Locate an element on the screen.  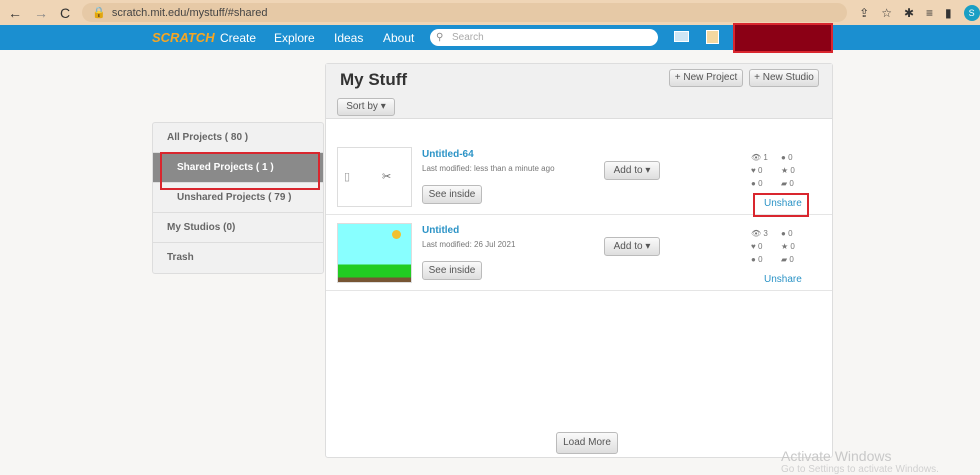
scissors-icon: ✂ is located at coordinates (387, 177).